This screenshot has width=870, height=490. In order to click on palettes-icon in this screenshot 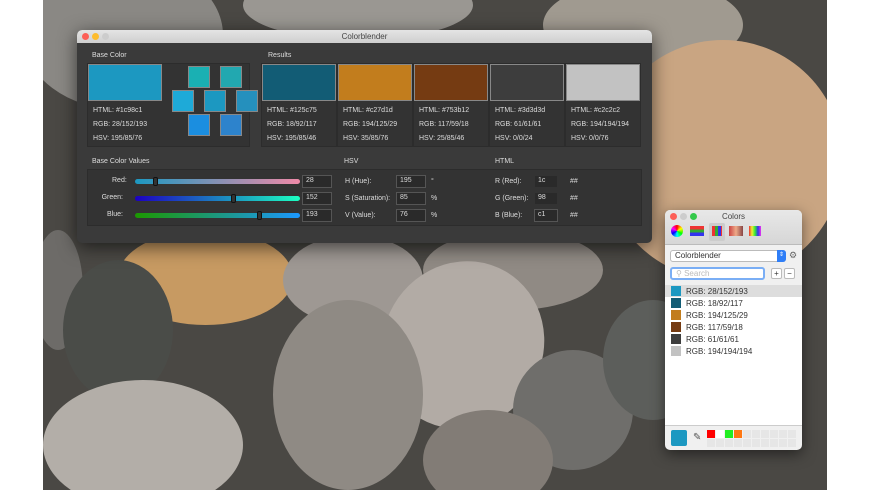, I will do `click(717, 232)`.